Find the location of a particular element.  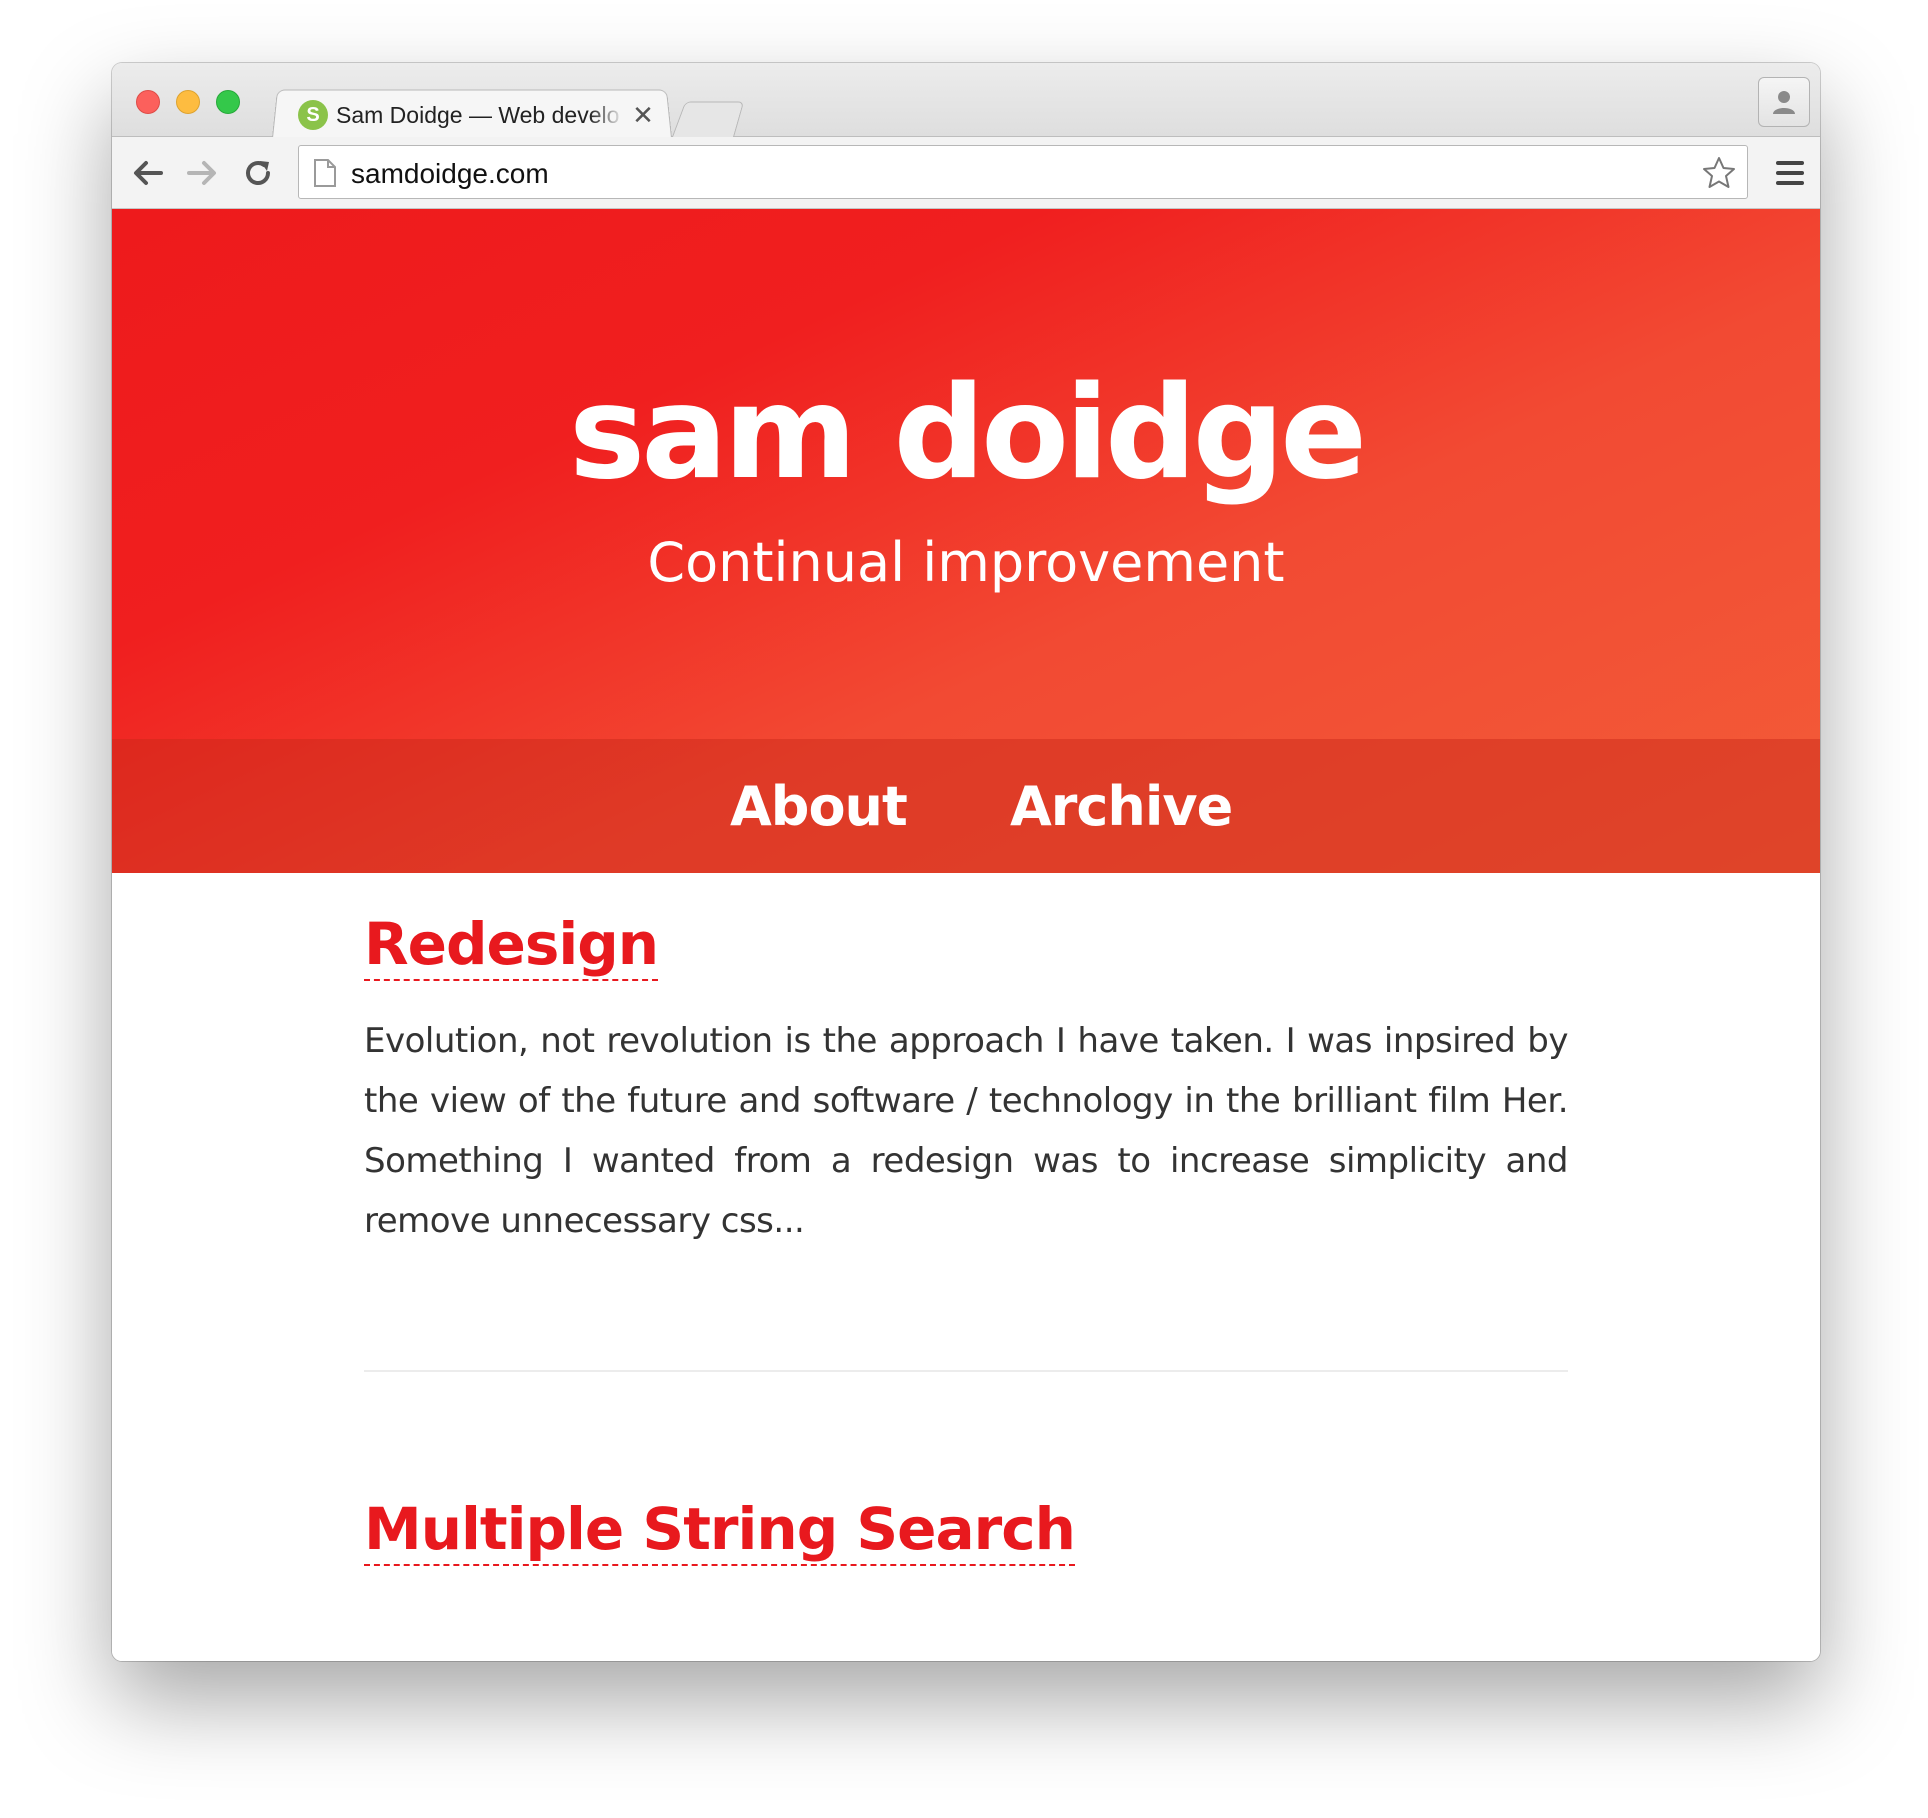

reload-button is located at coordinates (258, 173).